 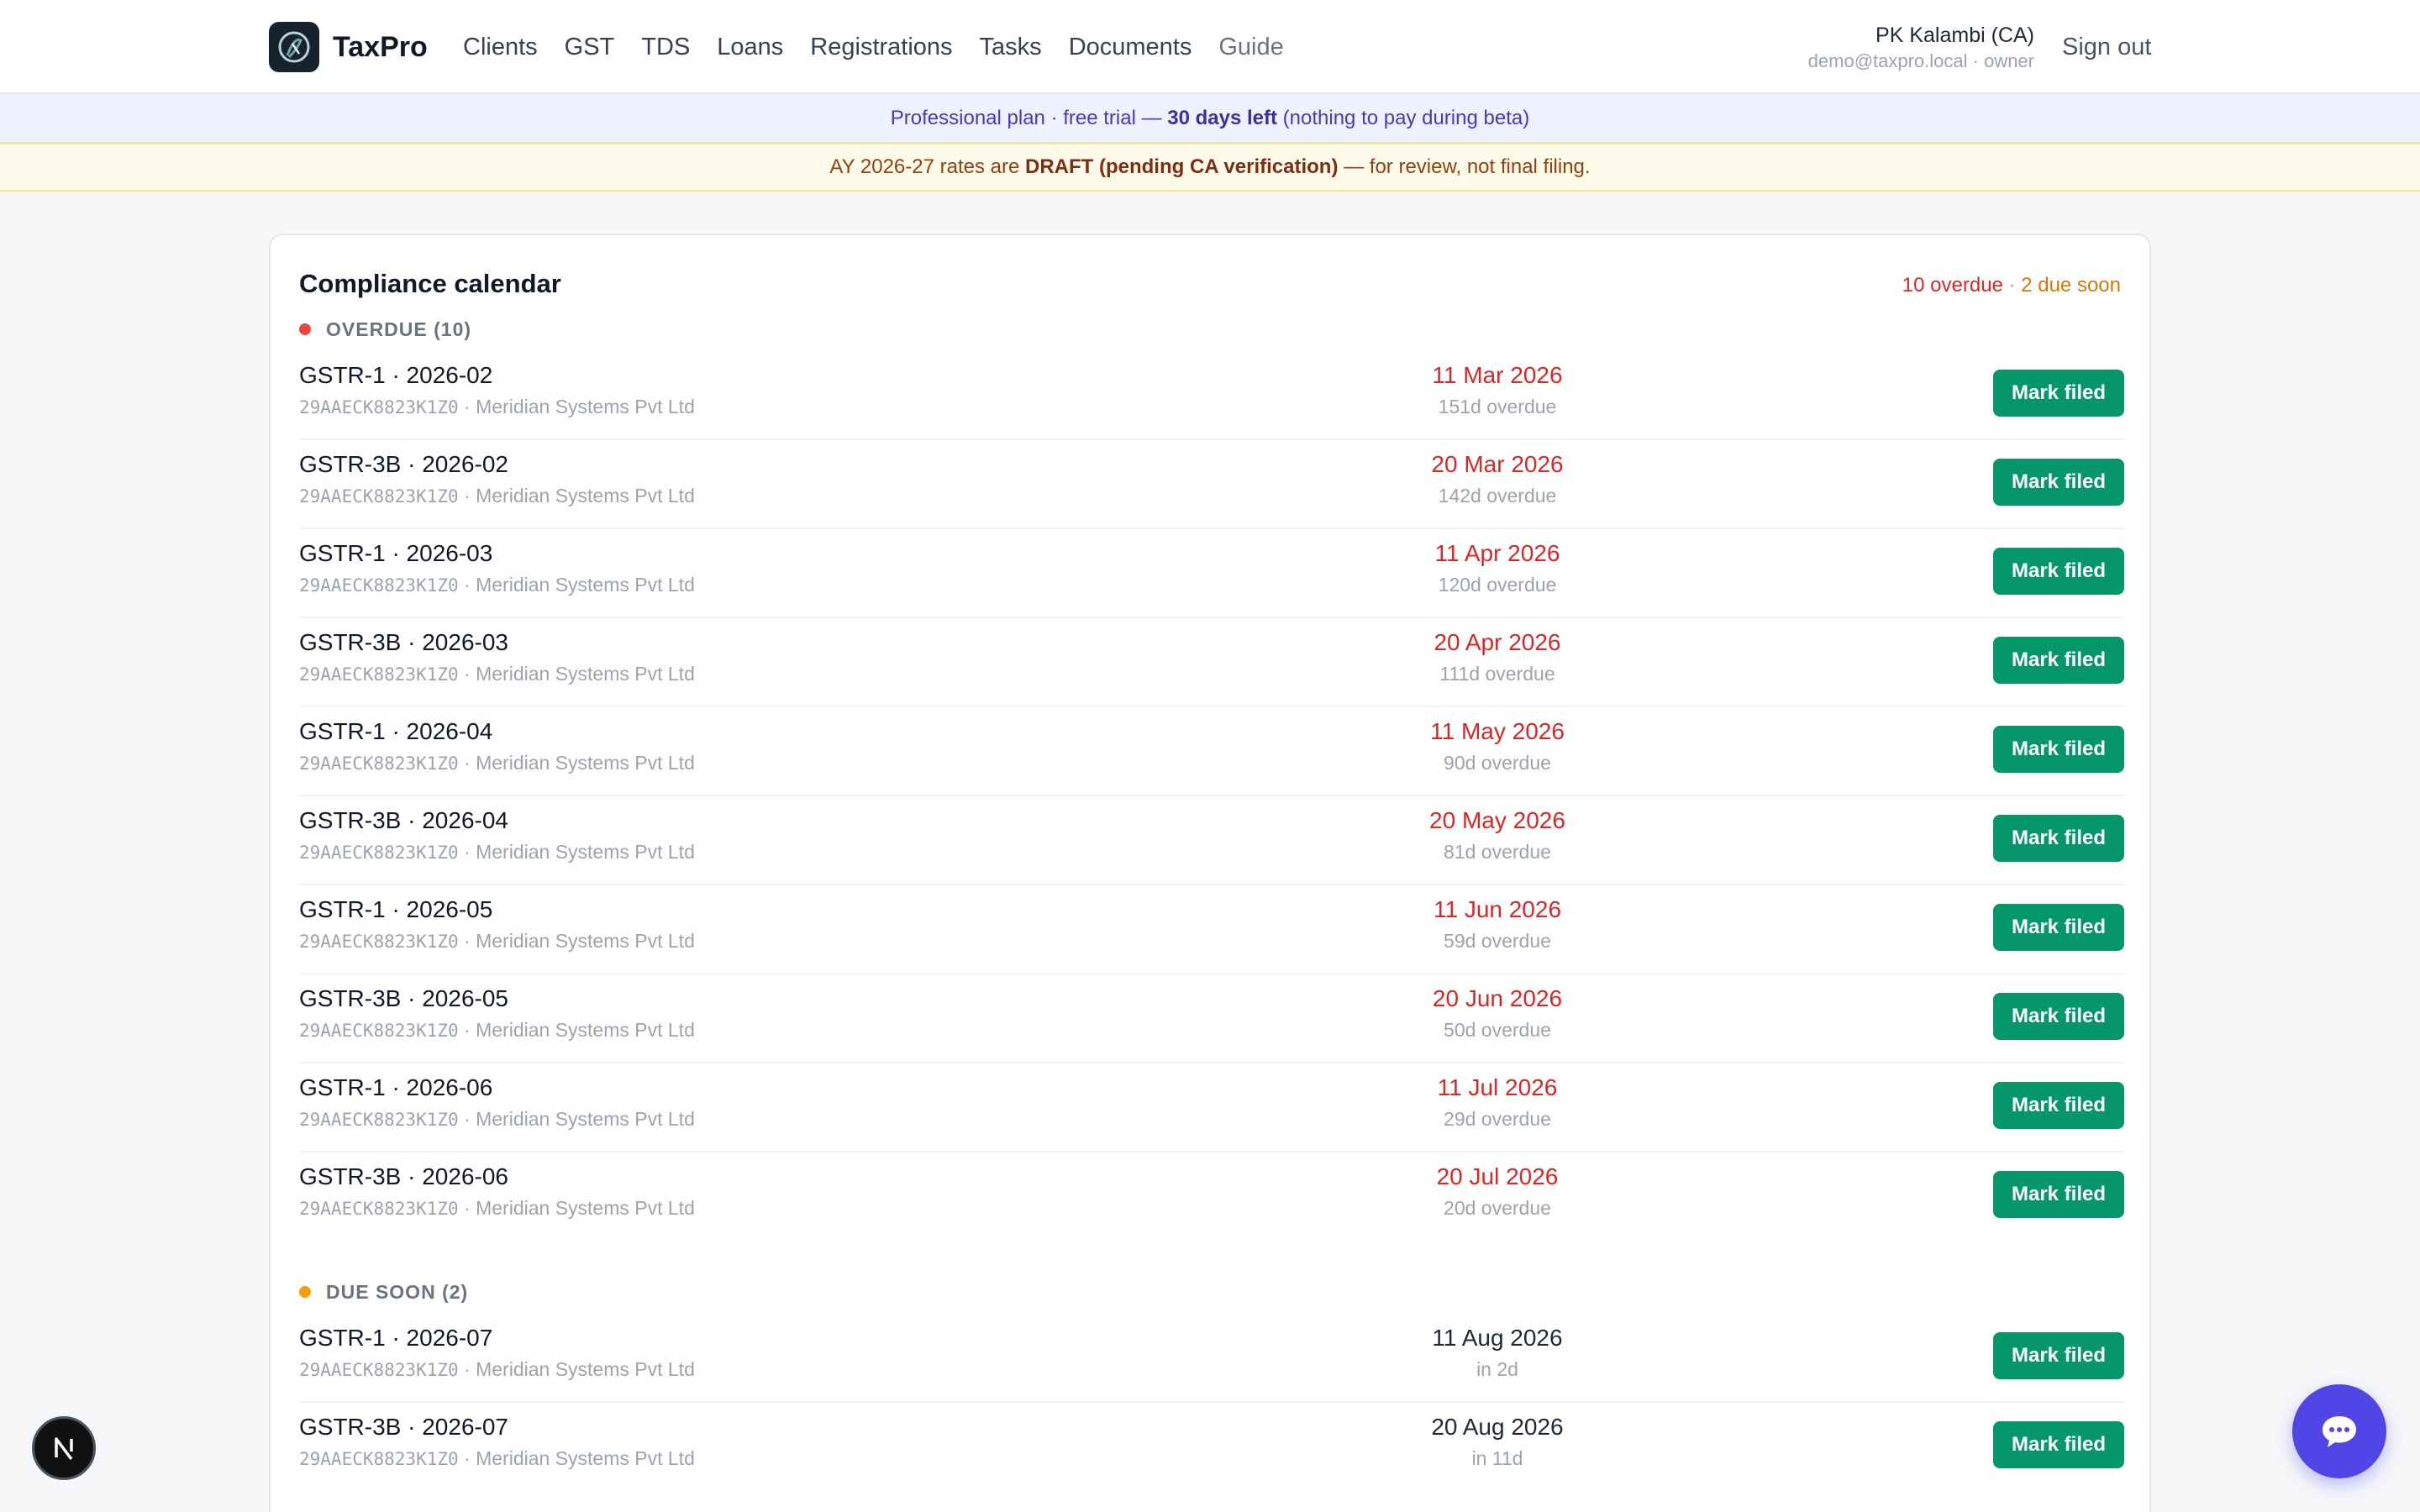 What do you see at coordinates (64, 1448) in the screenshot?
I see `nextjs-logo-icon` at bounding box center [64, 1448].